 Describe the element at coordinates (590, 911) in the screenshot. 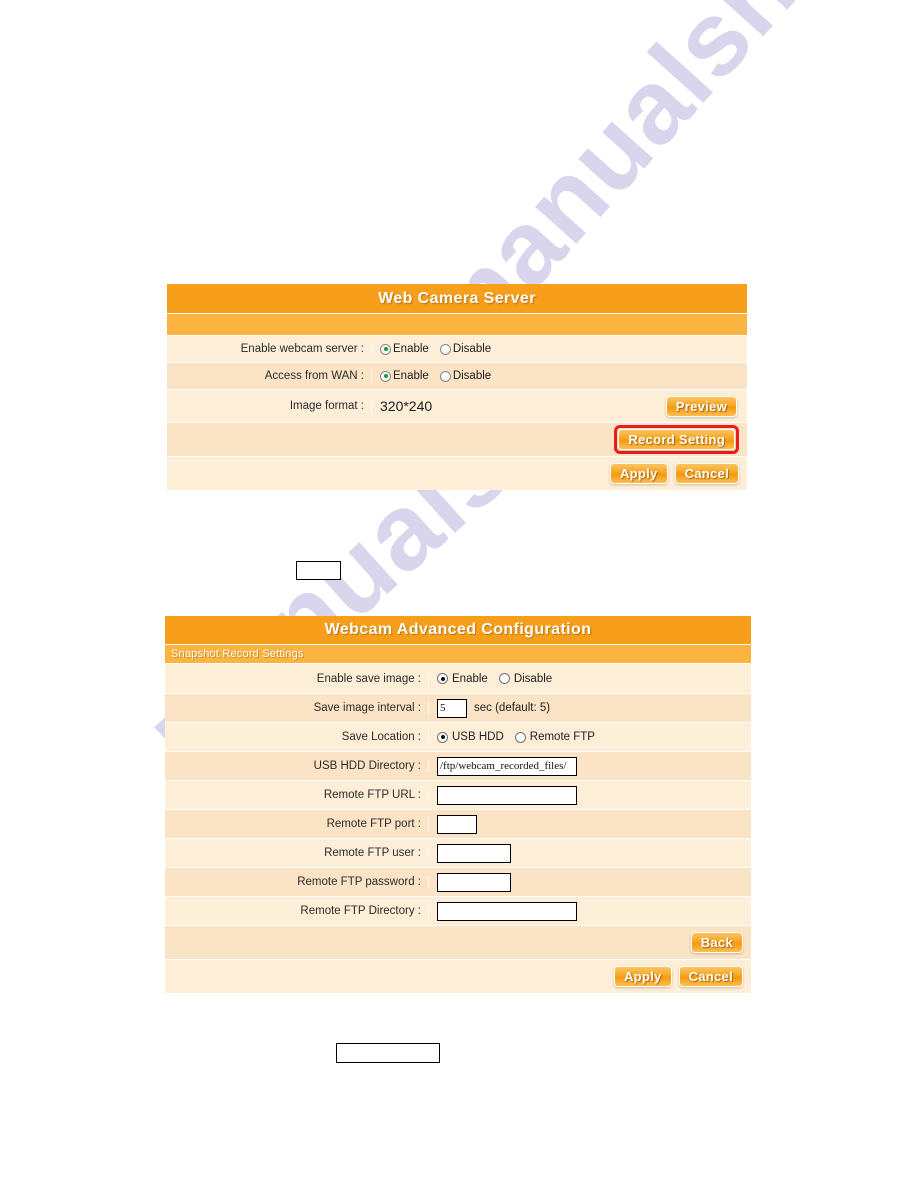

I see `field-remote-ftp-directory` at that location.